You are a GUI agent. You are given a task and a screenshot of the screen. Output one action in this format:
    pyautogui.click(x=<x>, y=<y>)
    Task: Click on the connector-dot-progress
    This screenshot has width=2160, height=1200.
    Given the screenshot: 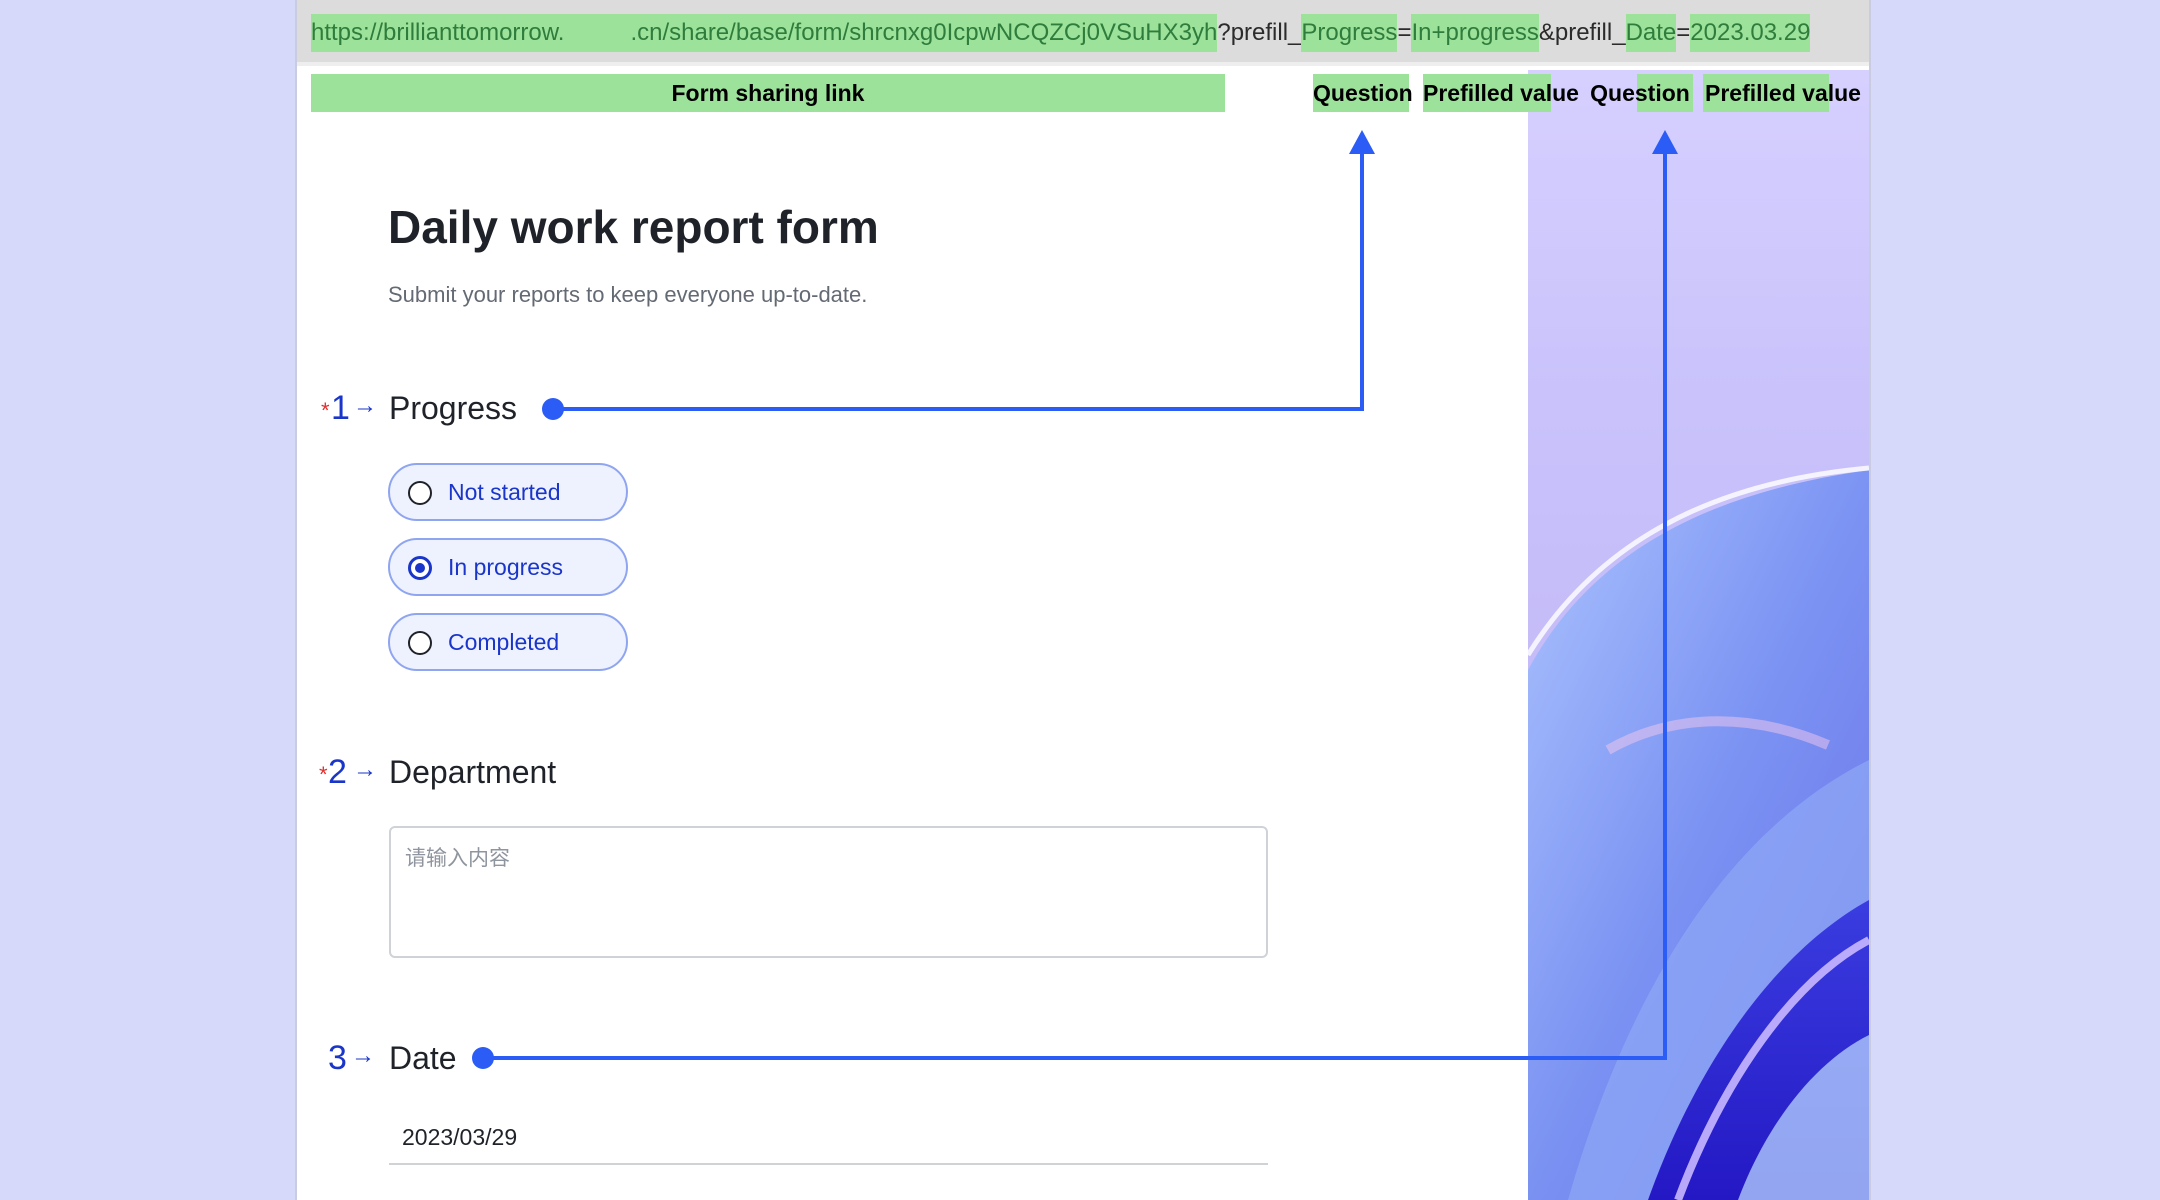 What is the action you would take?
    pyautogui.click(x=553, y=409)
    